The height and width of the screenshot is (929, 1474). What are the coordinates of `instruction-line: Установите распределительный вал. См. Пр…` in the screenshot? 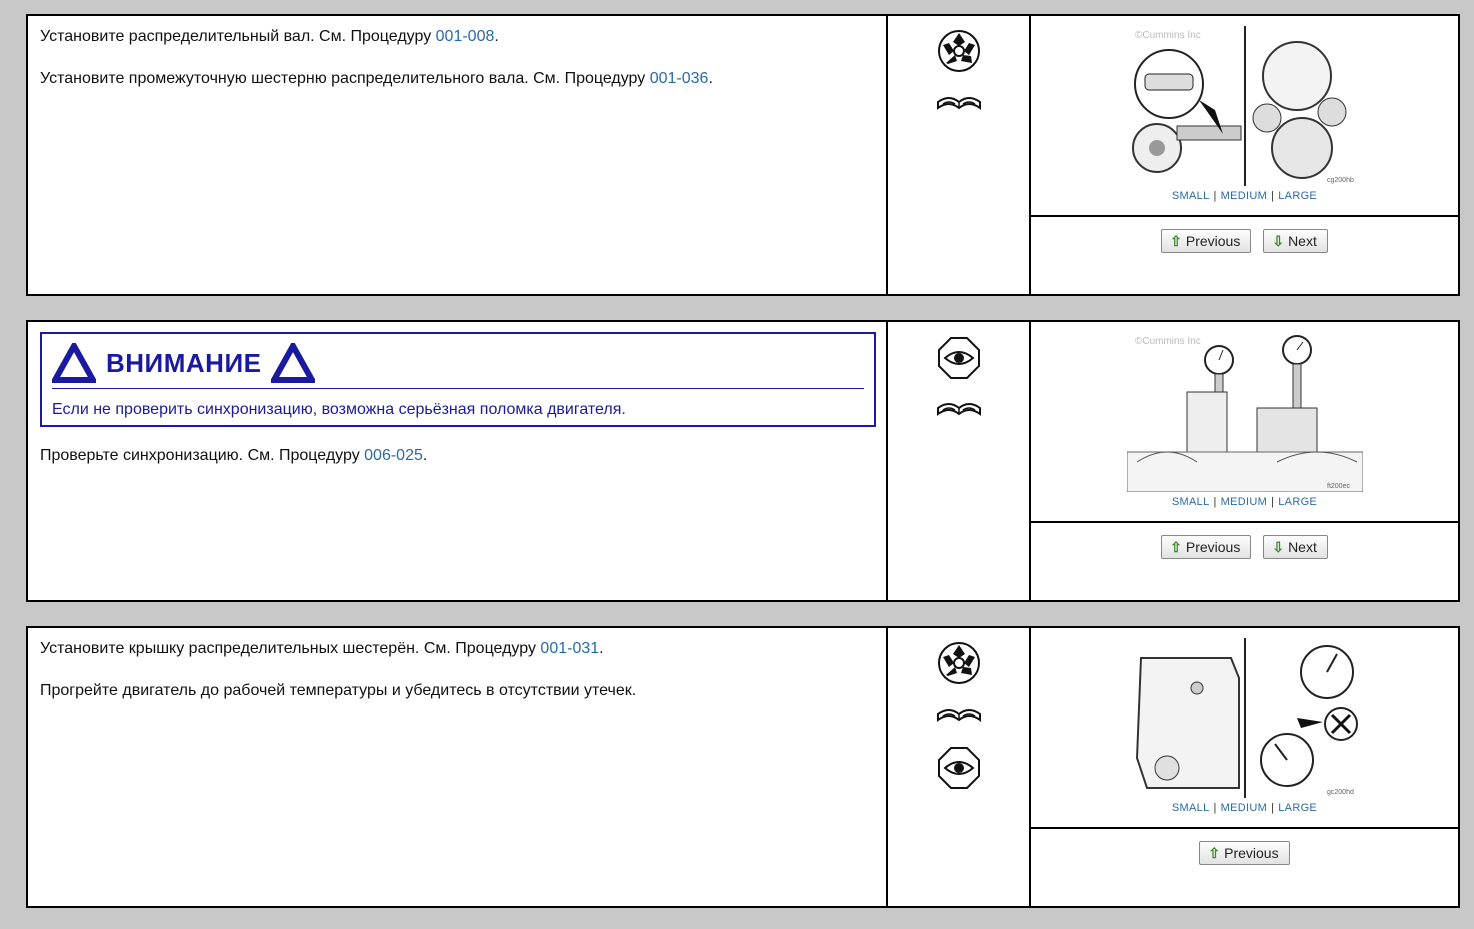 It's located at (269, 36).